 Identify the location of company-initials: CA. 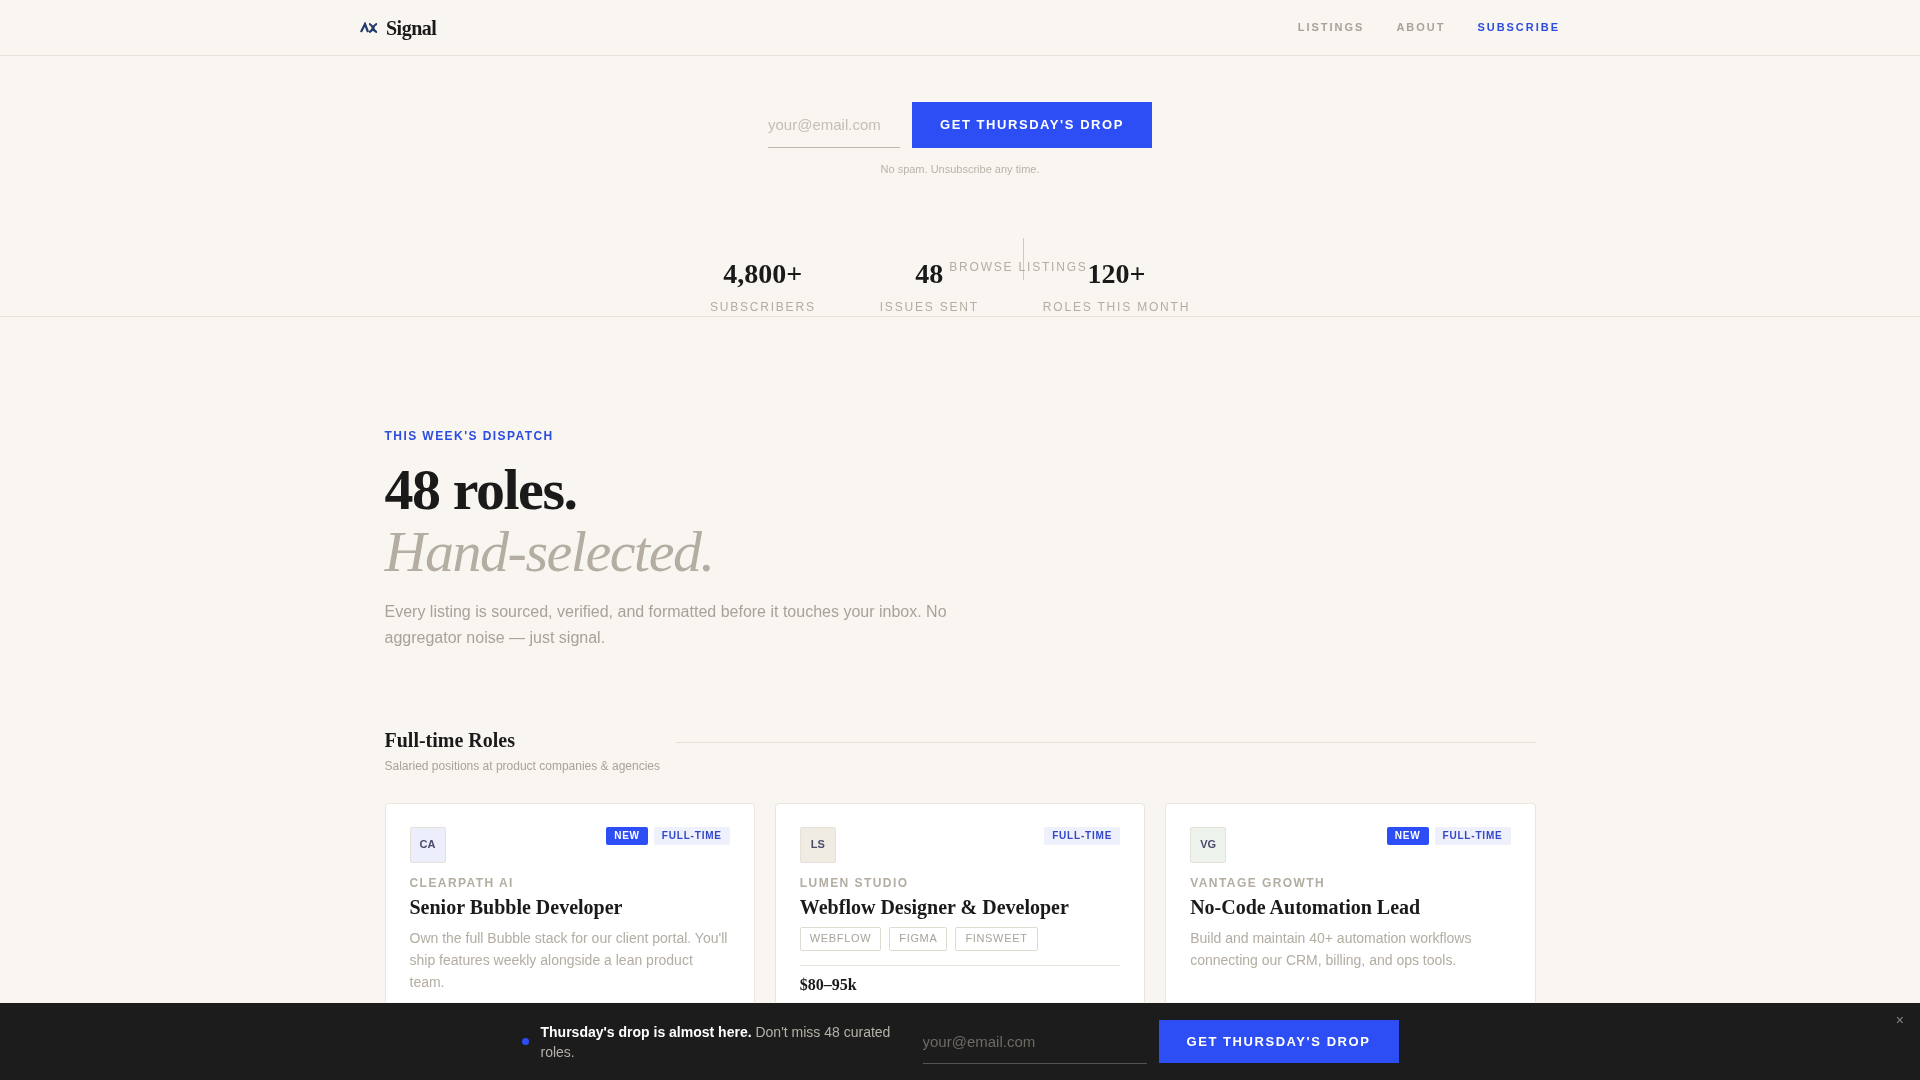
(427, 844).